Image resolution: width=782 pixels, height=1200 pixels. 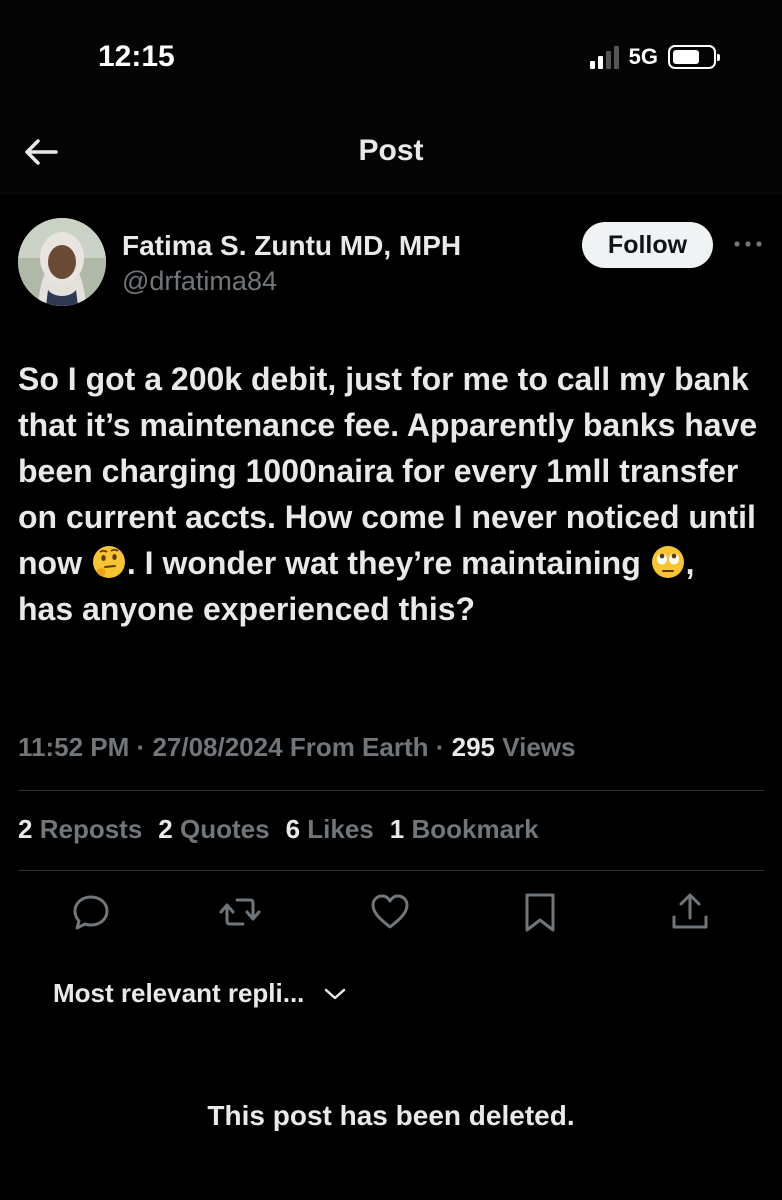 What do you see at coordinates (199, 281) in the screenshot?
I see `author-handle: @drfatima84` at bounding box center [199, 281].